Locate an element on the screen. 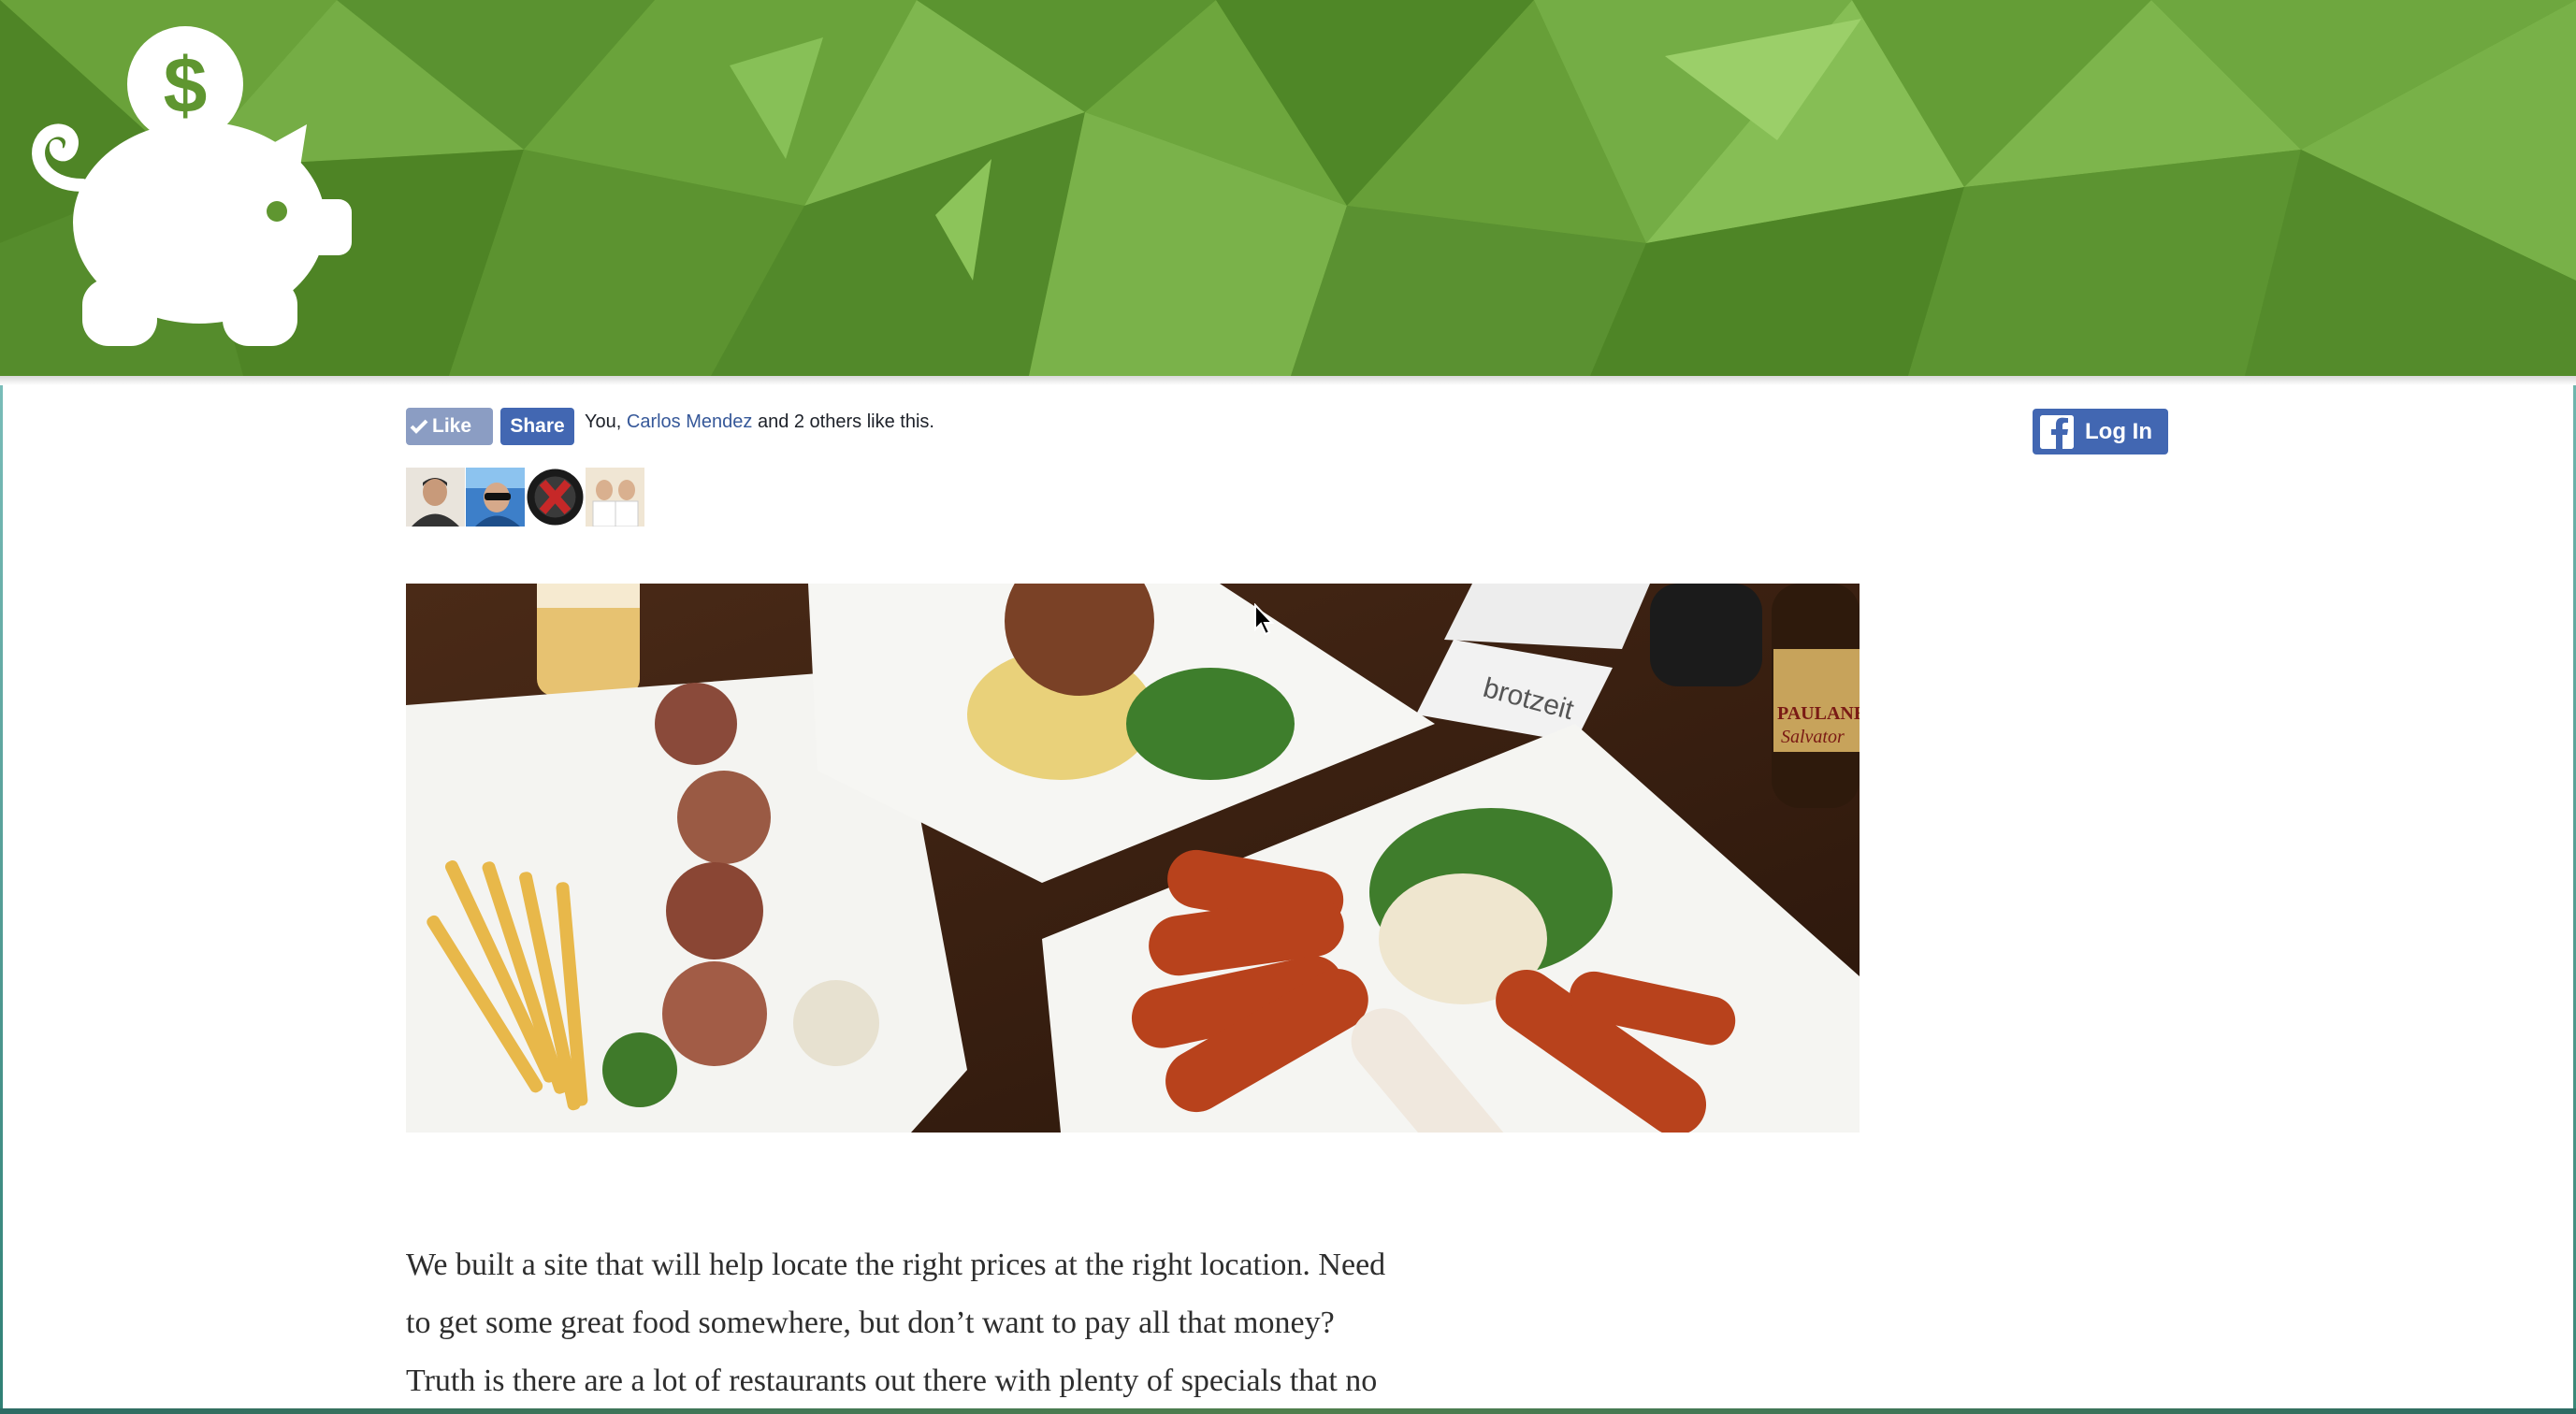 The width and height of the screenshot is (2576, 1414). piggy-bank-dollar-icon: $ is located at coordinates (192, 186).